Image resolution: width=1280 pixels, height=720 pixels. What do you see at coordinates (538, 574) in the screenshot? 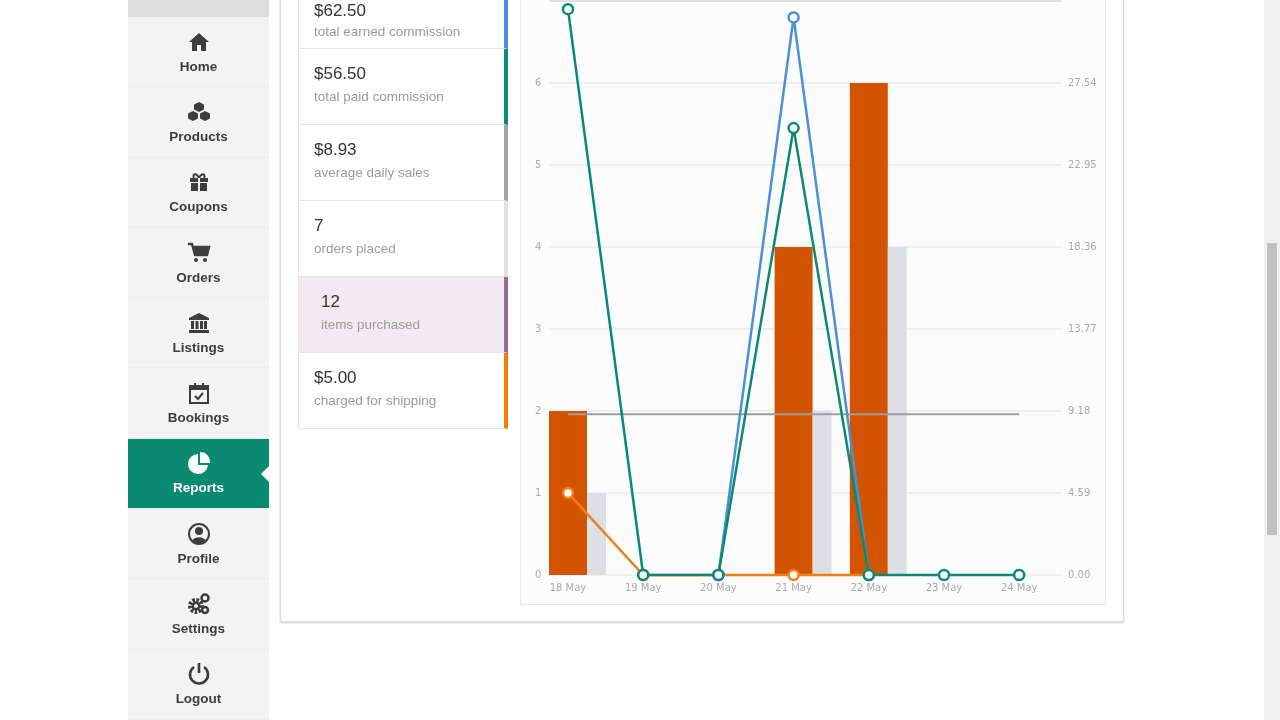
I see `axis-label: 0` at bounding box center [538, 574].